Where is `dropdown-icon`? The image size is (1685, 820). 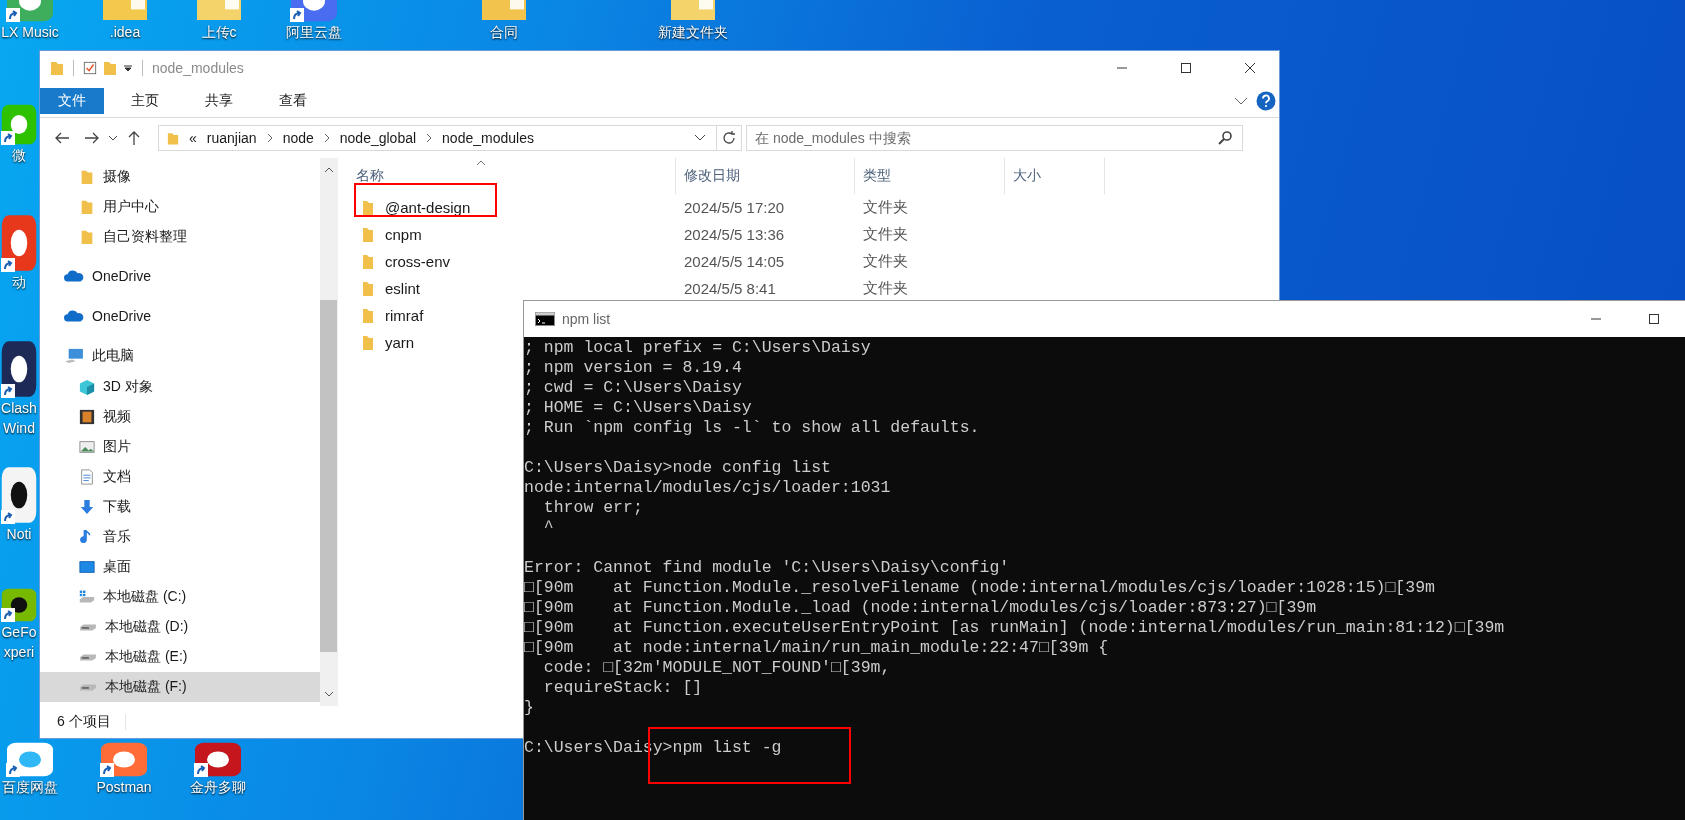
dropdown-icon is located at coordinates (128, 68).